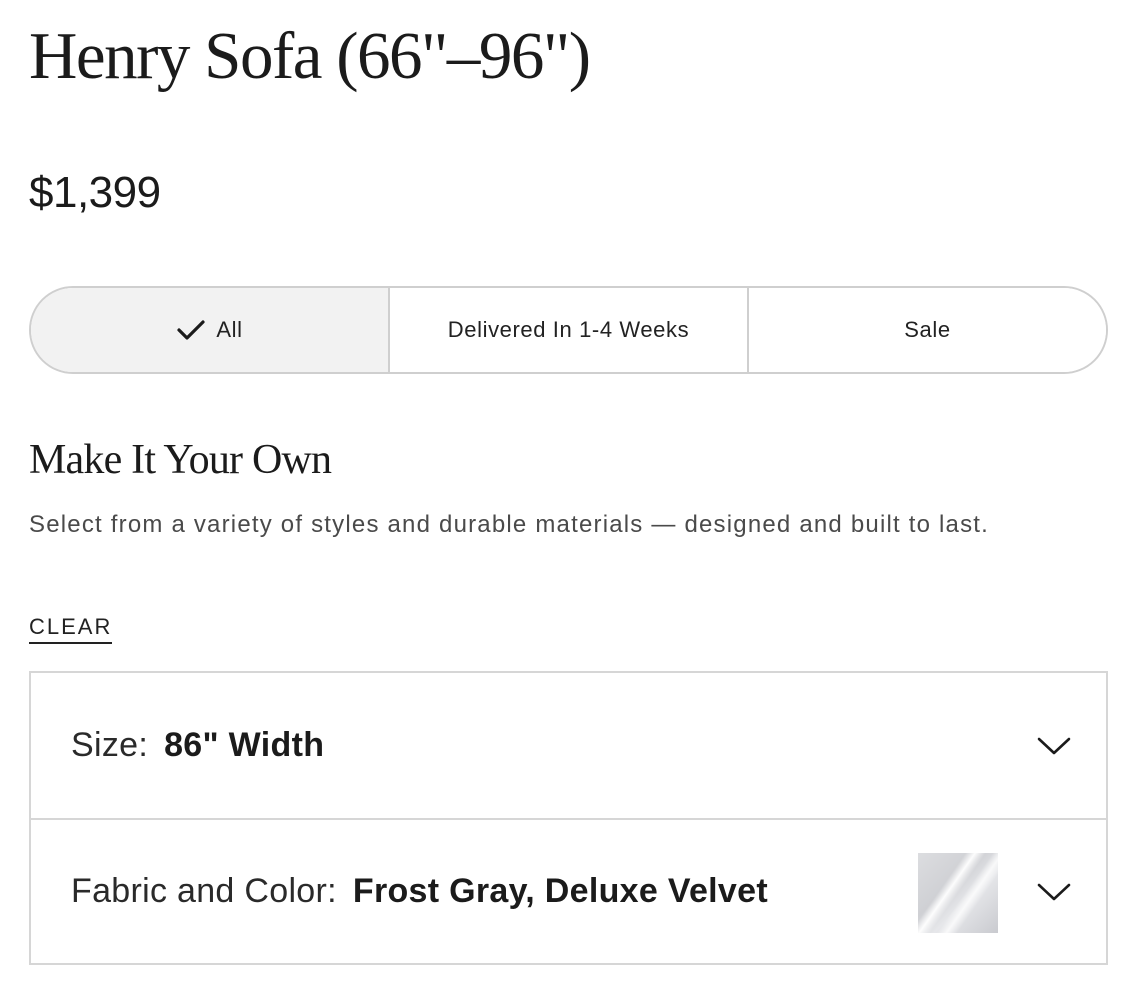 This screenshot has width=1134, height=994. What do you see at coordinates (95, 192) in the screenshot?
I see `product-price: $1,399` at bounding box center [95, 192].